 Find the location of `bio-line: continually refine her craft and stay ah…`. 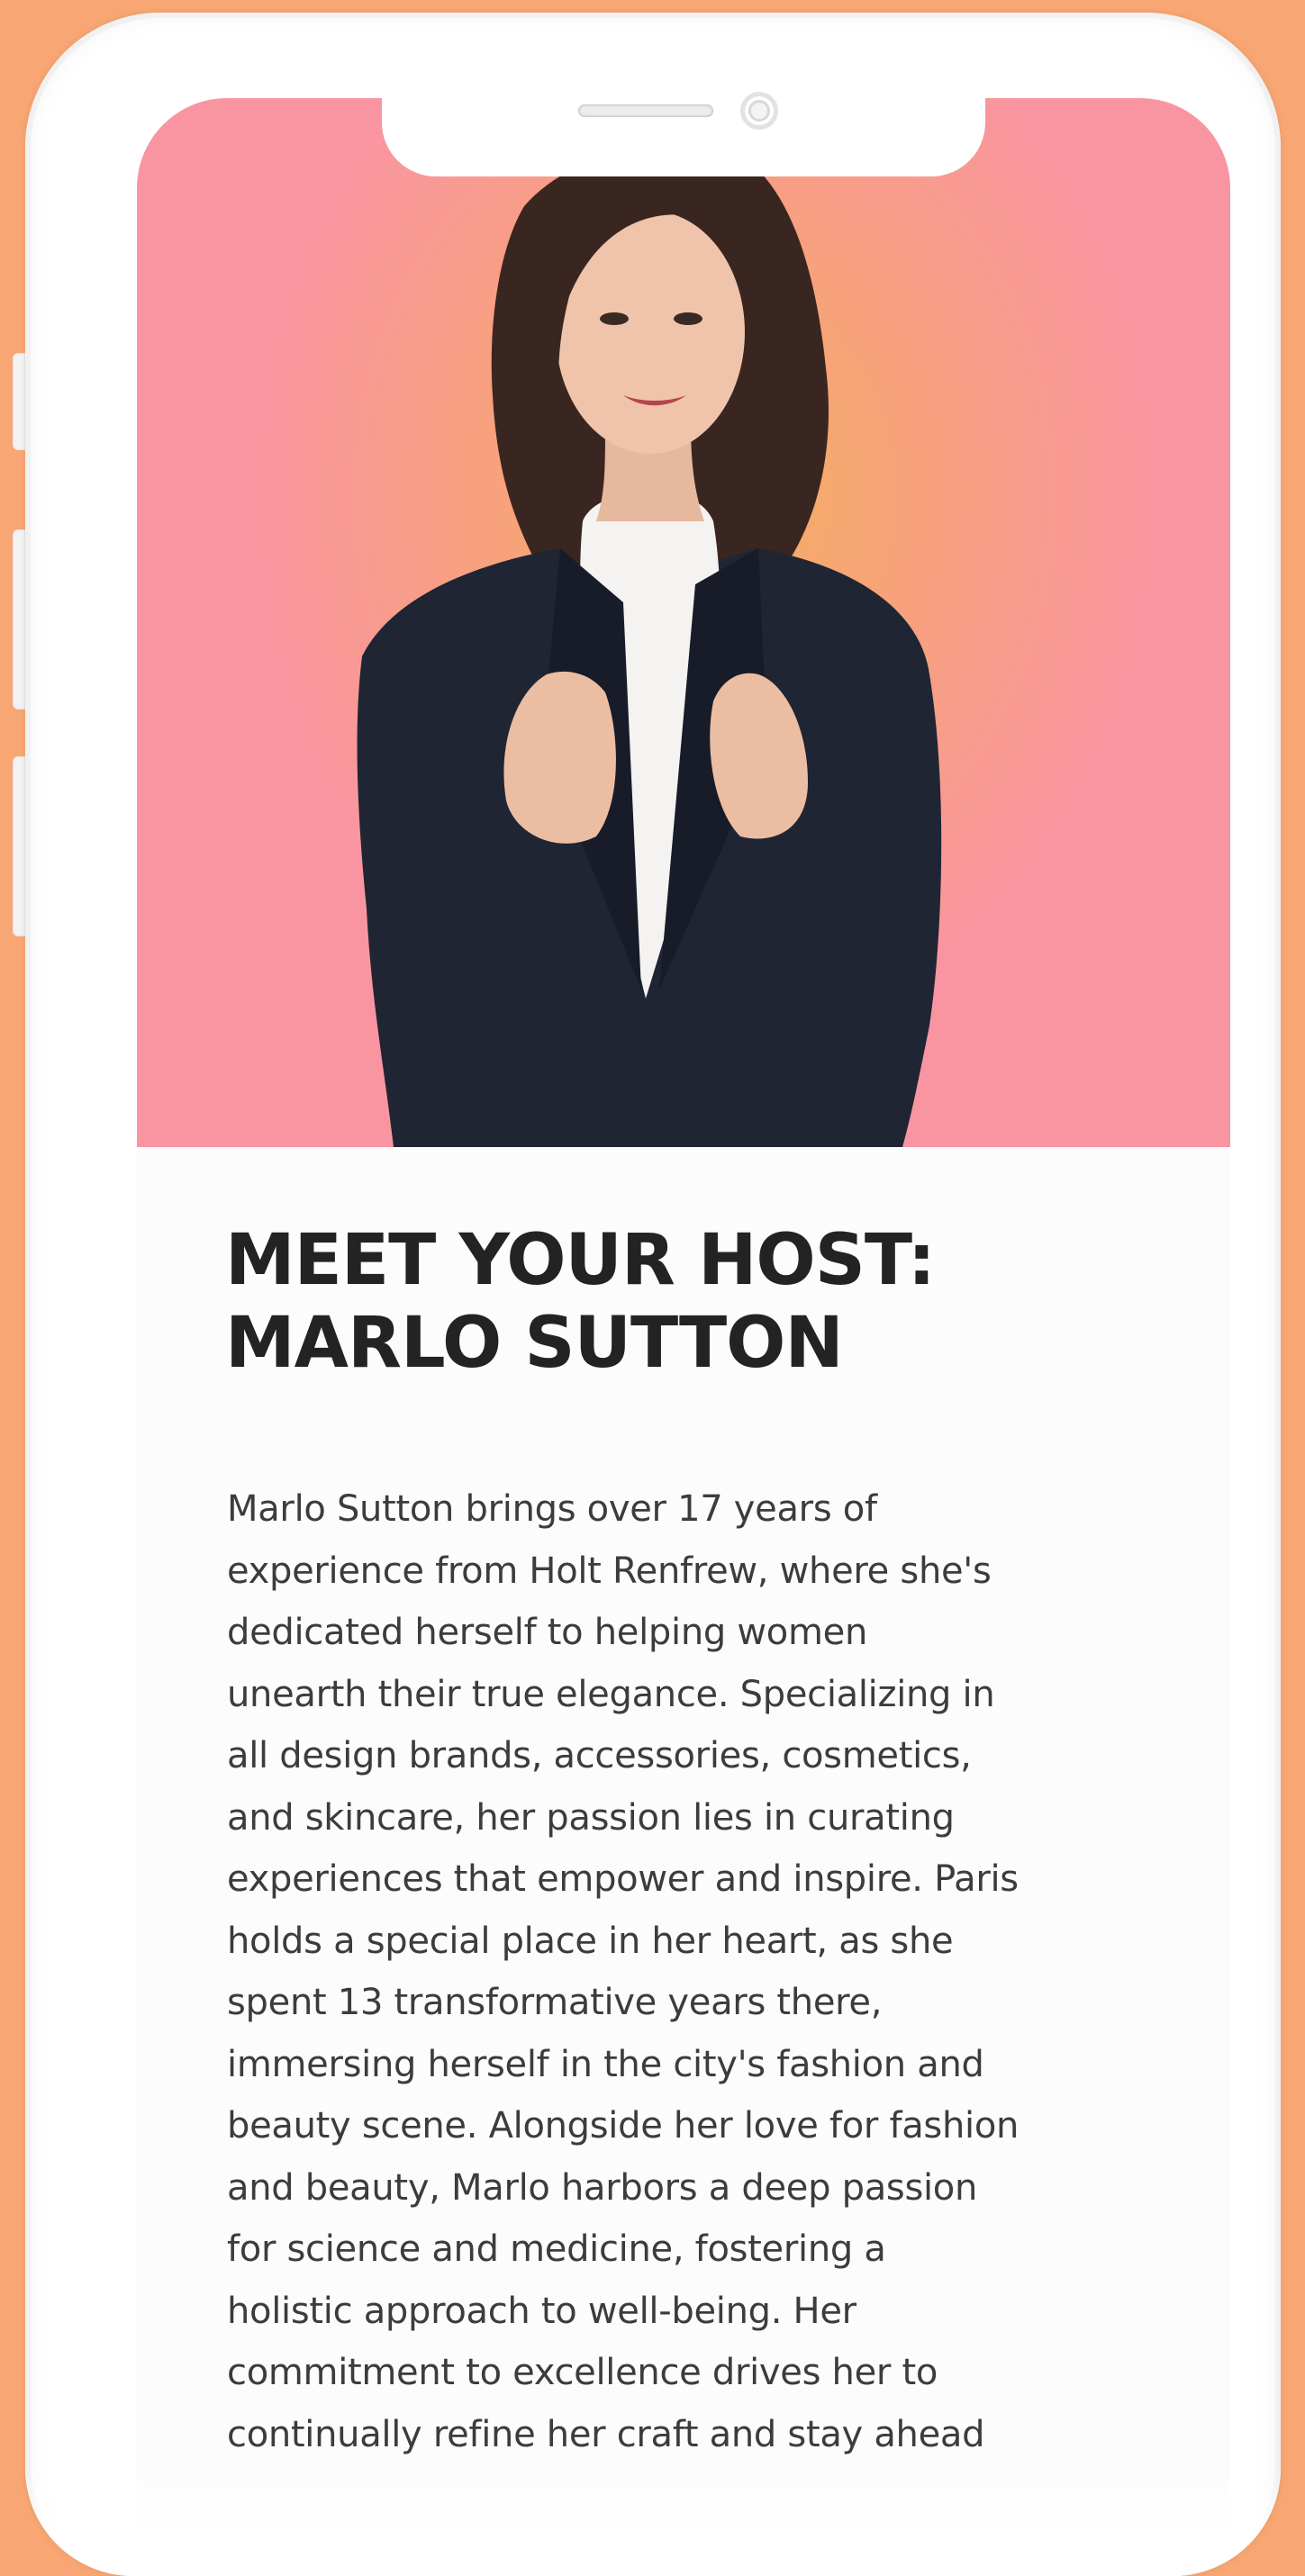

bio-line: continually refine her craft and stay ah… is located at coordinates (606, 2434).